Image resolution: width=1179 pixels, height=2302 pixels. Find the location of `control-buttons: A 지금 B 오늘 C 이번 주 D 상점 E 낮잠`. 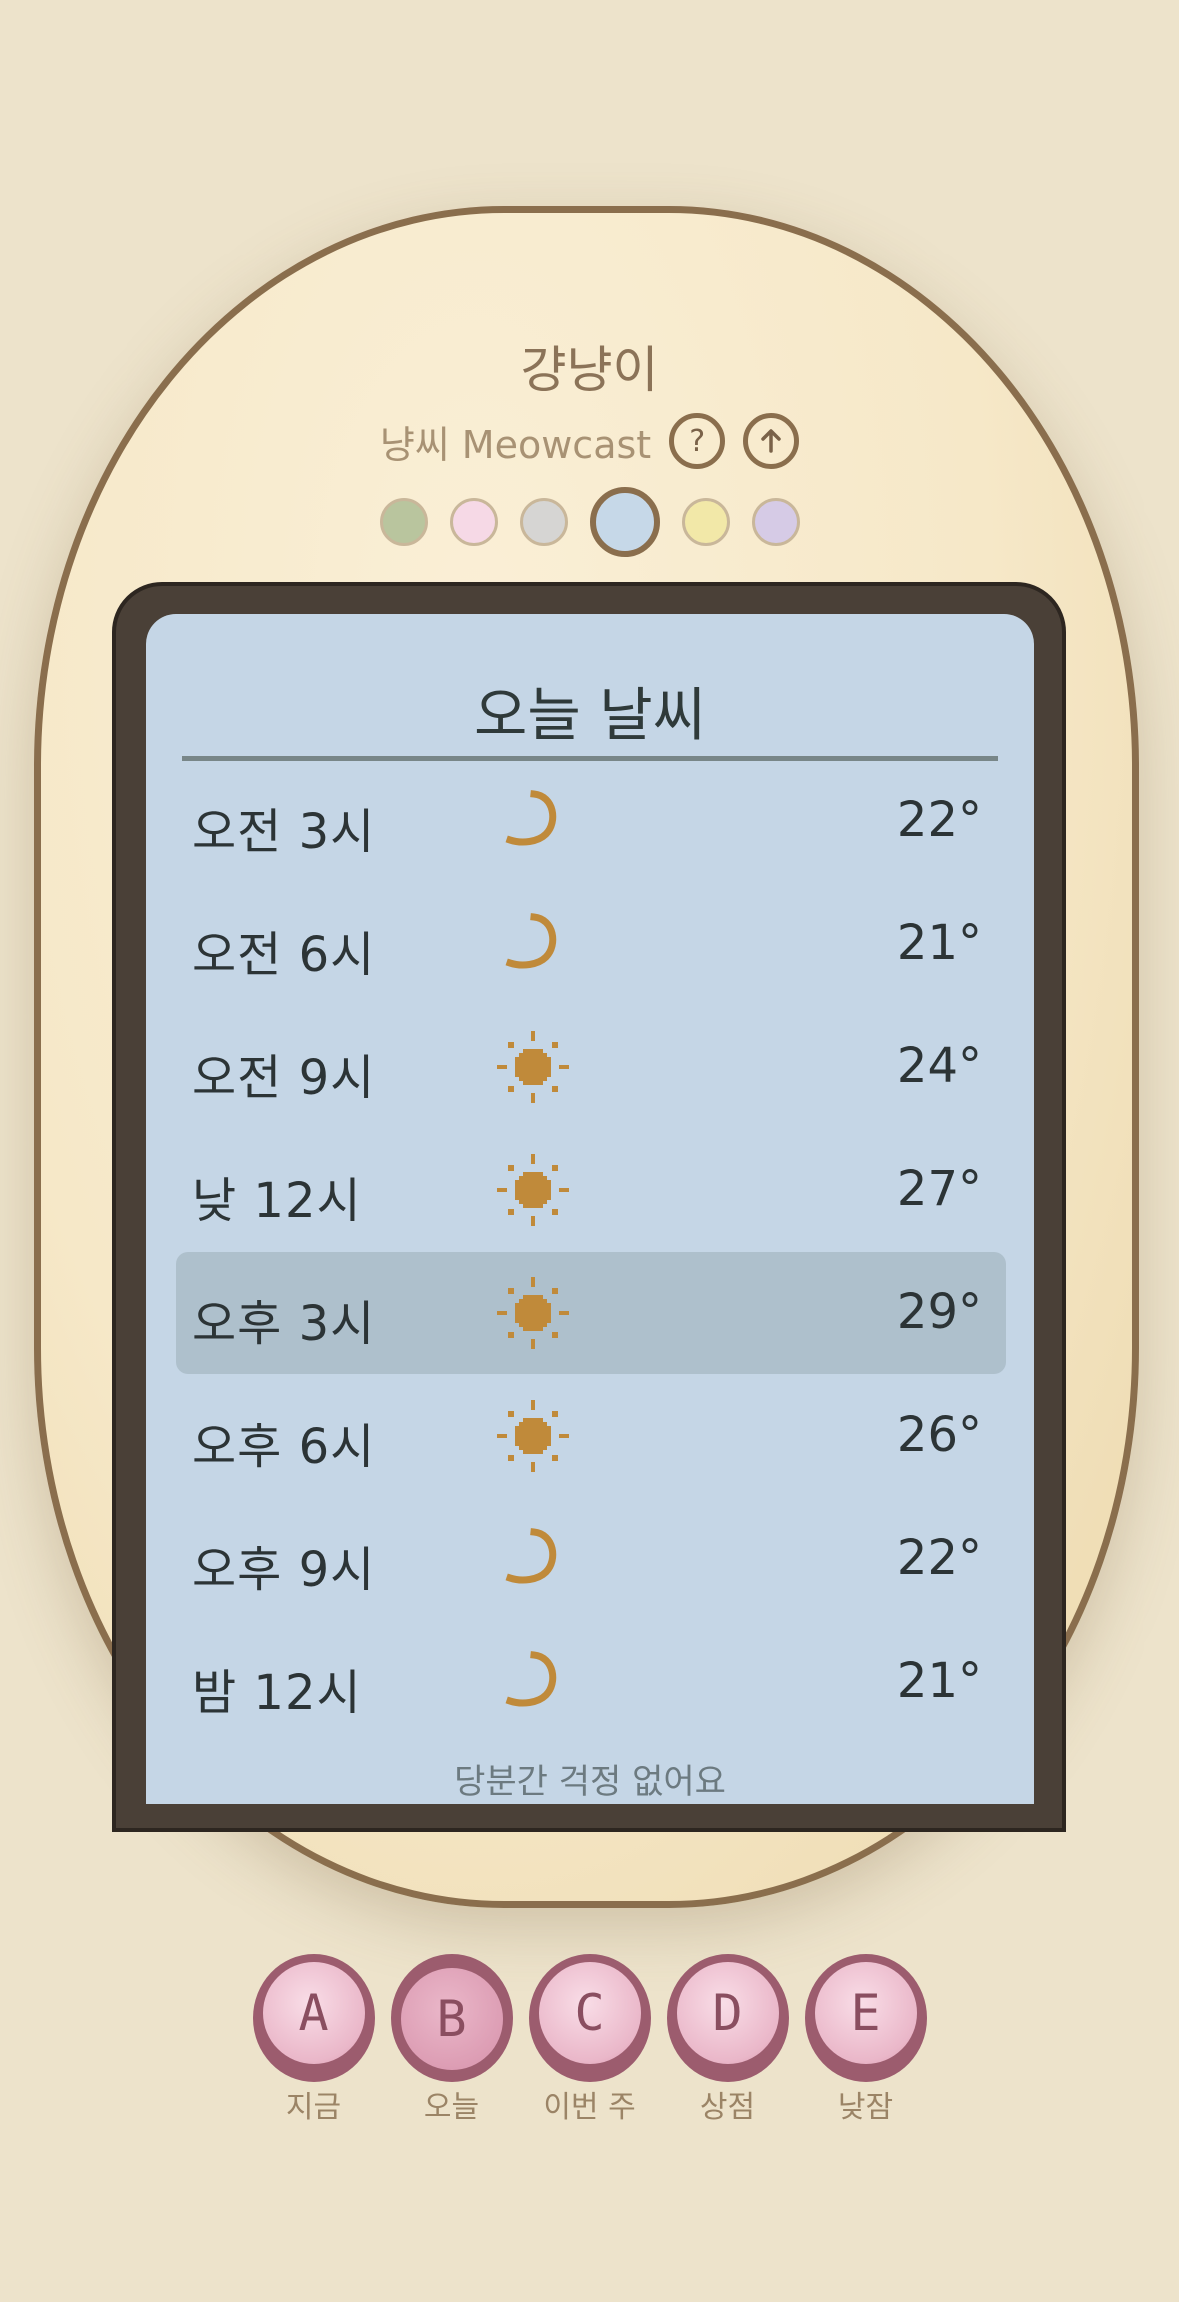

control-buttons: A 지금 B 오늘 C 이번 주 D 상점 E 낮잠 is located at coordinates (589, 2040).